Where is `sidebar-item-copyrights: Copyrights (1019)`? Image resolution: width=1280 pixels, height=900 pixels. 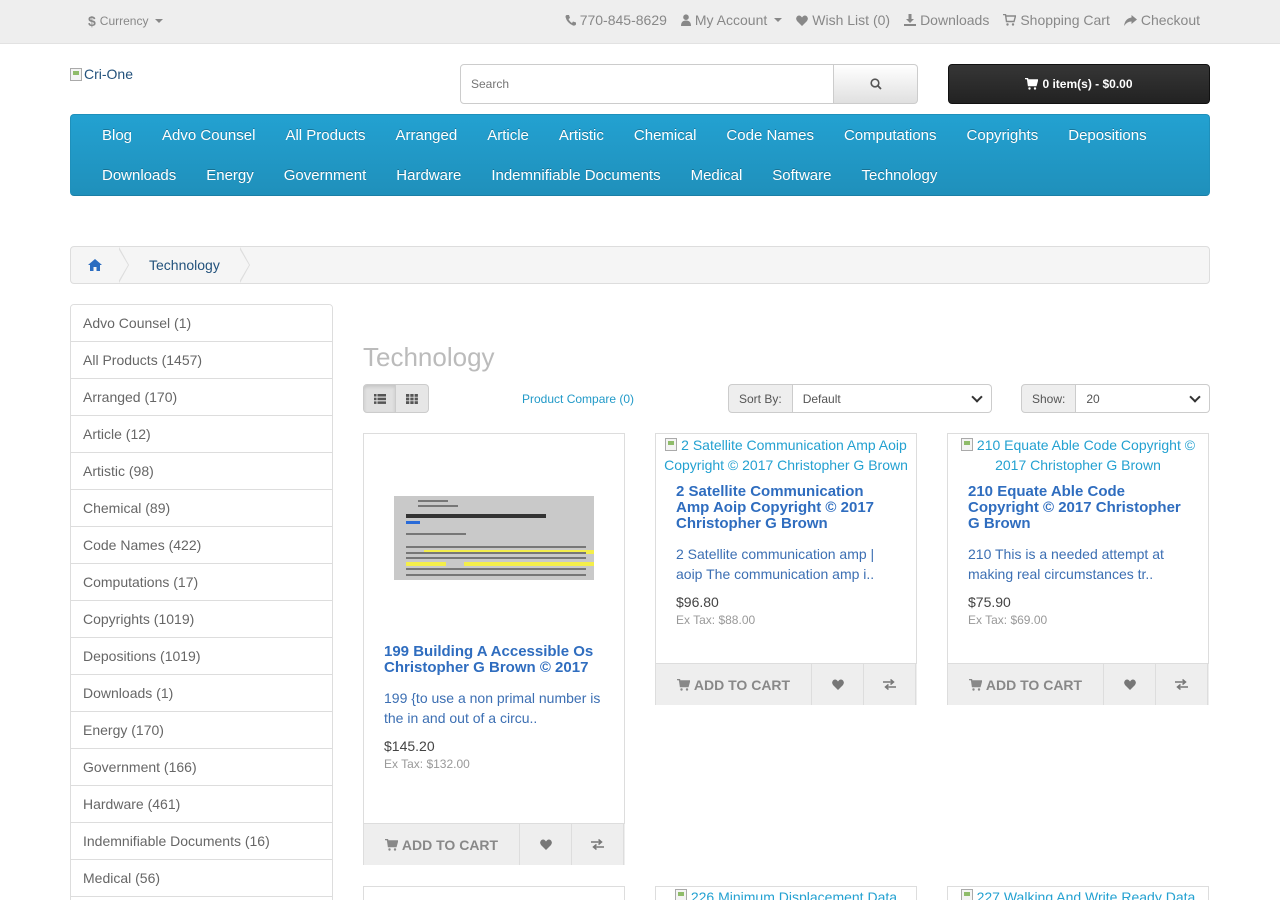
sidebar-item-copyrights: Copyrights (1019) is located at coordinates (201, 619).